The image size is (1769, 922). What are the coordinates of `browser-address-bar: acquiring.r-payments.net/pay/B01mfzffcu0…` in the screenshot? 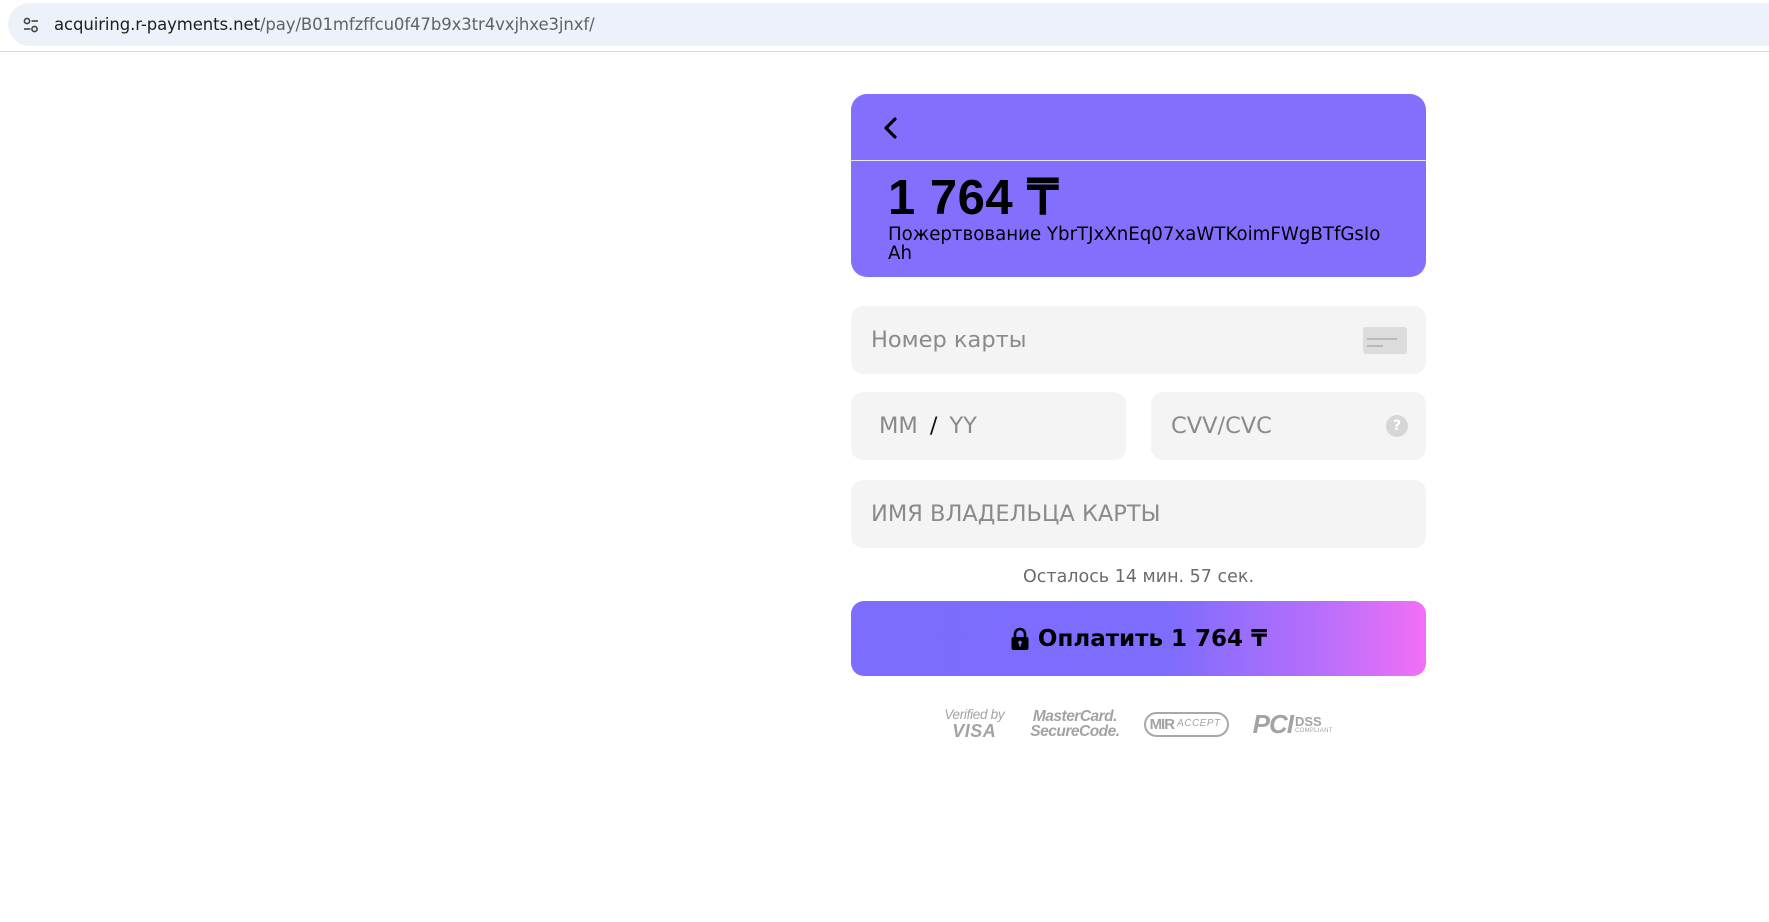 It's located at (884, 26).